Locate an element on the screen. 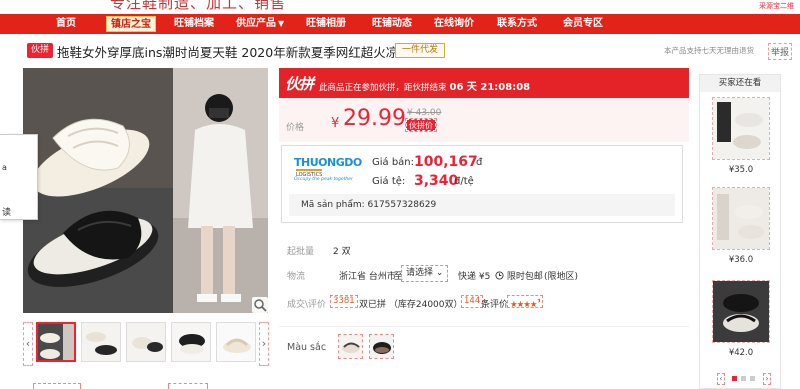 The width and height of the screenshot is (800, 389). sell-price-label: Giá bán: is located at coordinates (393, 162).